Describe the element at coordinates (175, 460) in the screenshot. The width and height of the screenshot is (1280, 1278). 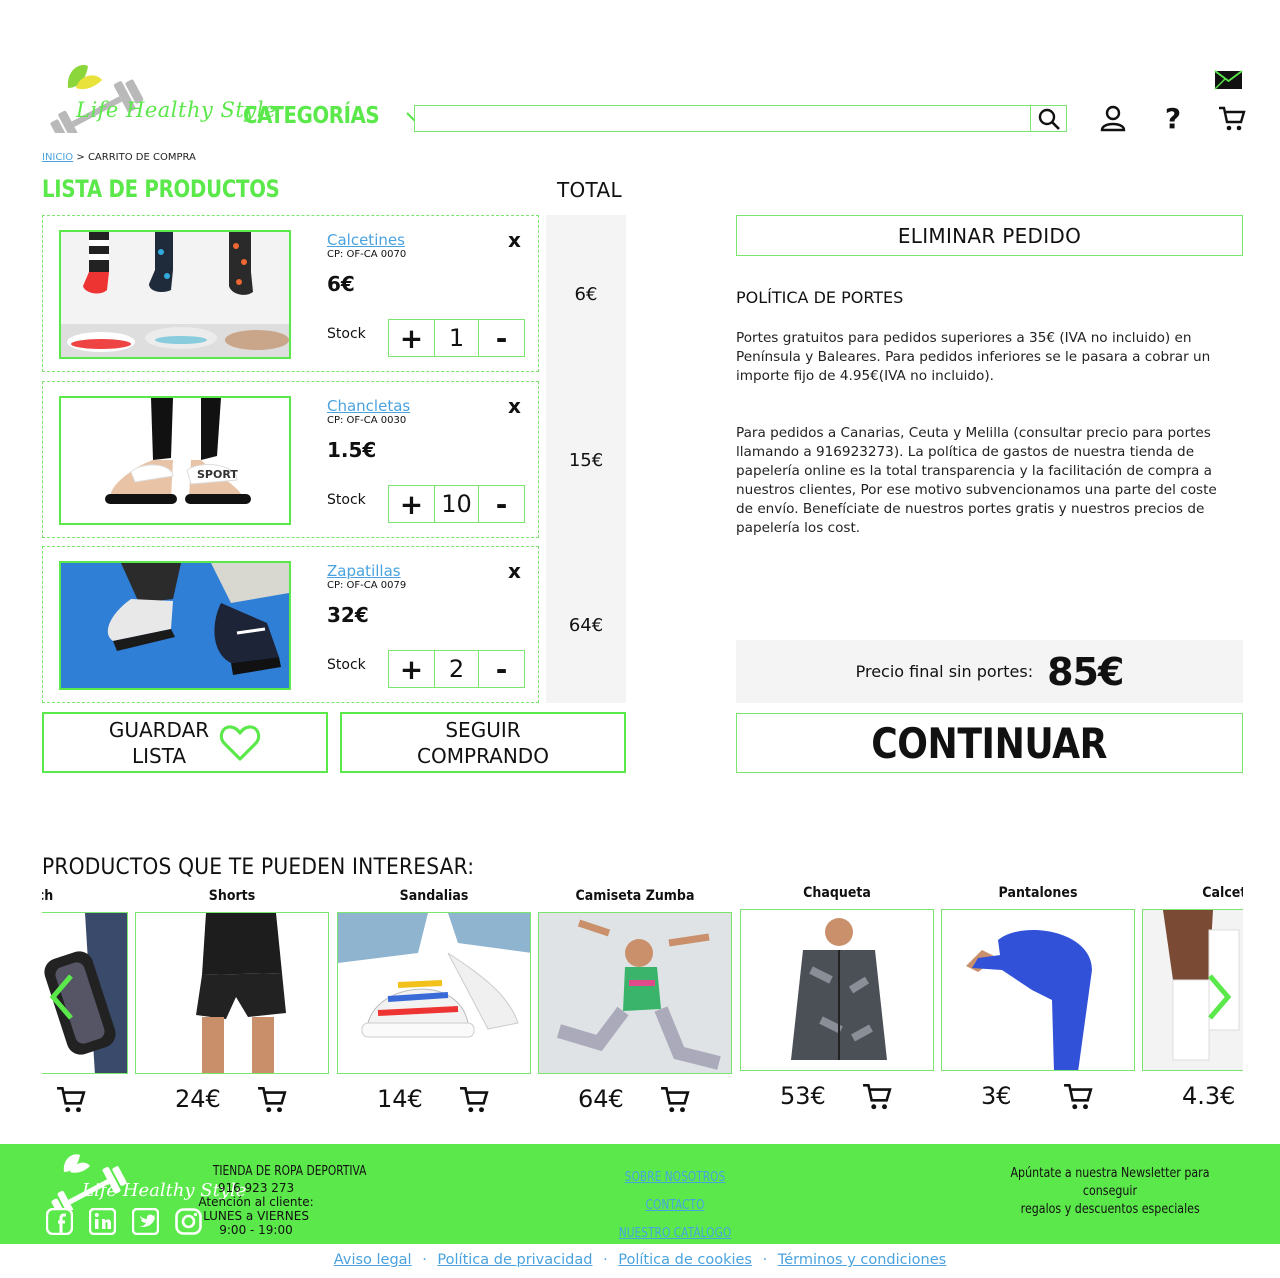
I see `product-image-flipflops: SPORT` at that location.